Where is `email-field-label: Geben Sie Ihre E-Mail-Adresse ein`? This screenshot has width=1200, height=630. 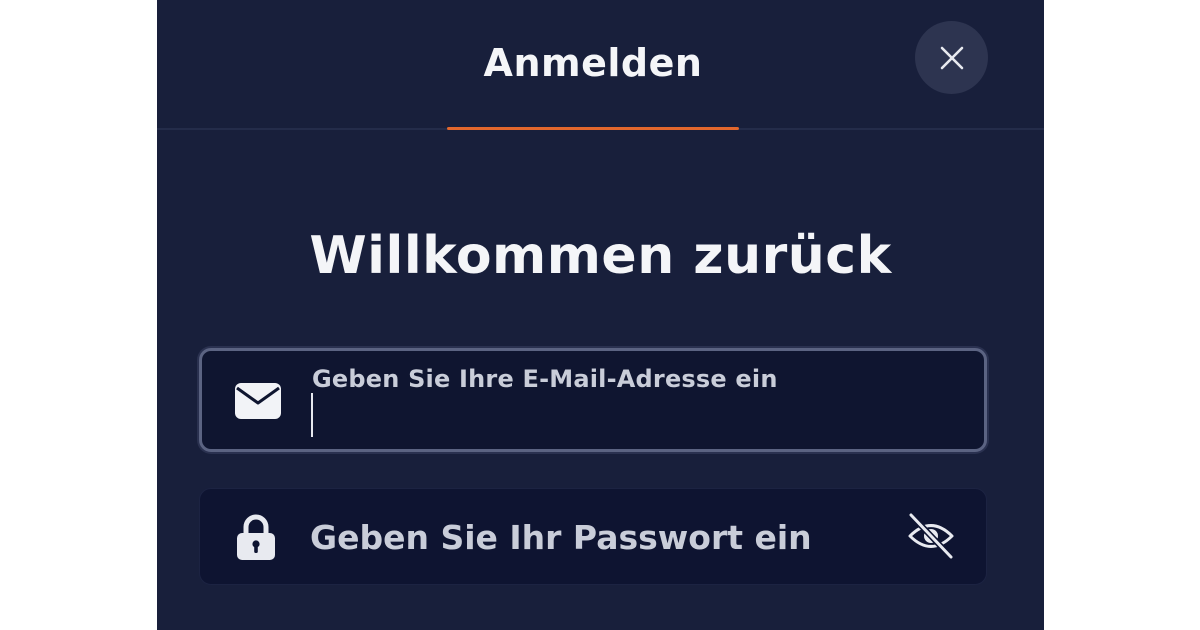 email-field-label: Geben Sie Ihre E-Mail-Adresse ein is located at coordinates (545, 379).